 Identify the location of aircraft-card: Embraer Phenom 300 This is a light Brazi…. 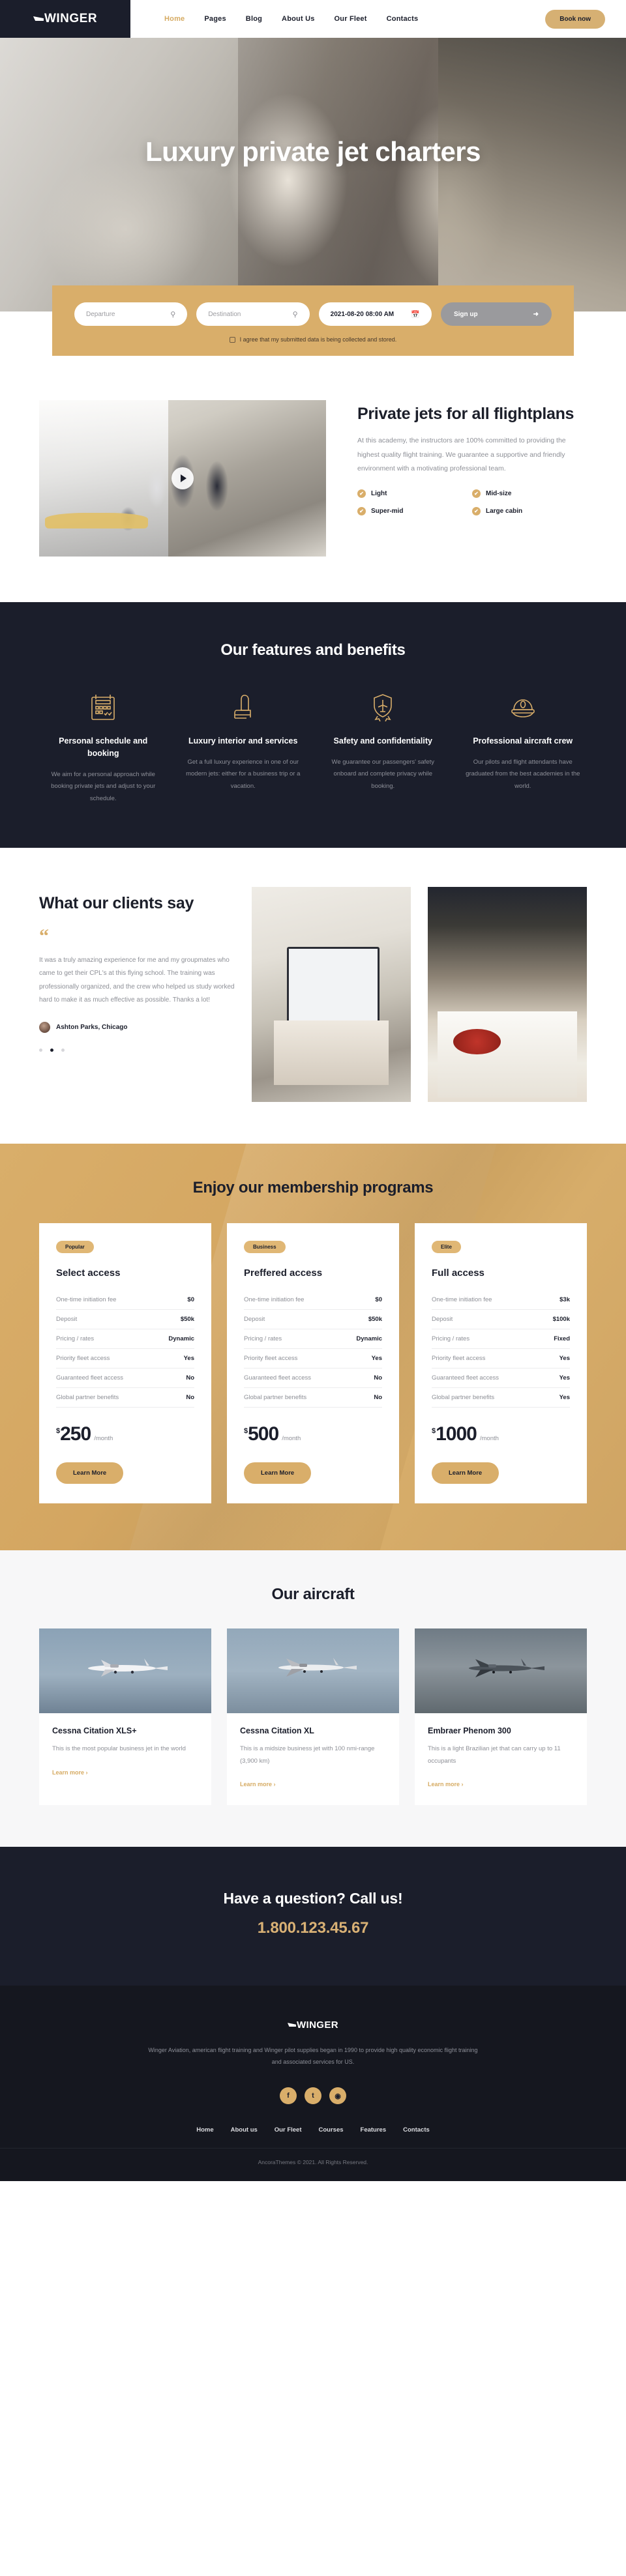
(501, 1717).